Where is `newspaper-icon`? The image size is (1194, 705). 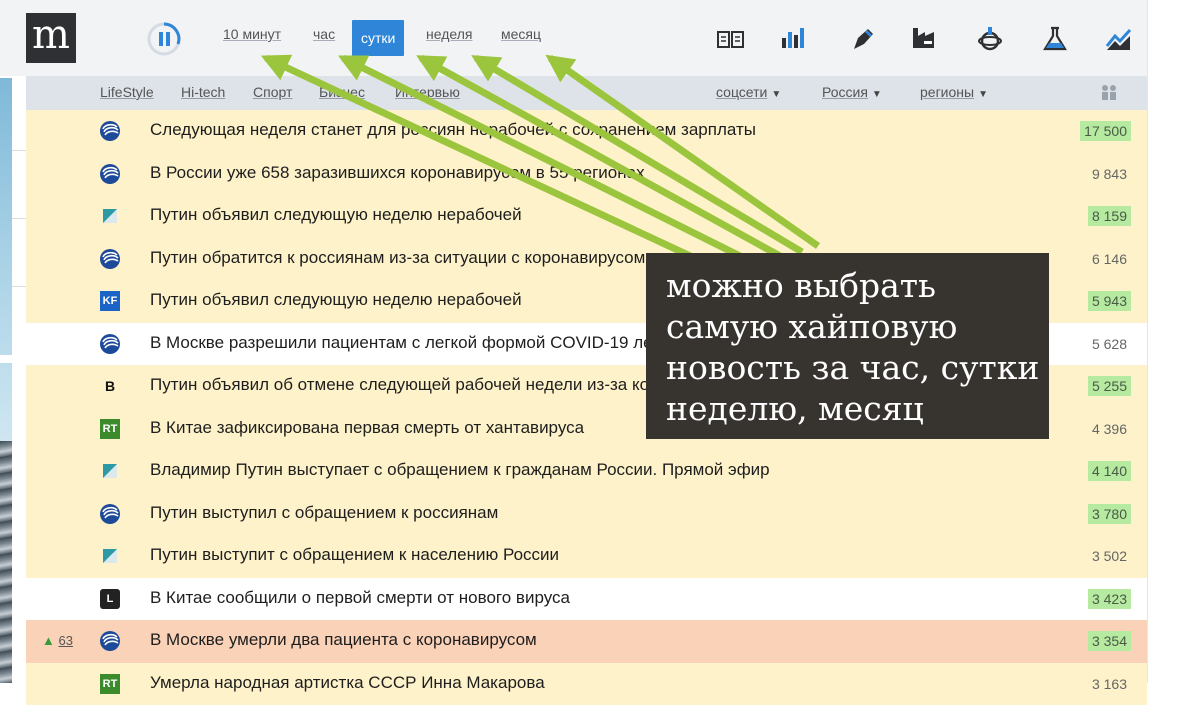
newspaper-icon is located at coordinates (731, 39).